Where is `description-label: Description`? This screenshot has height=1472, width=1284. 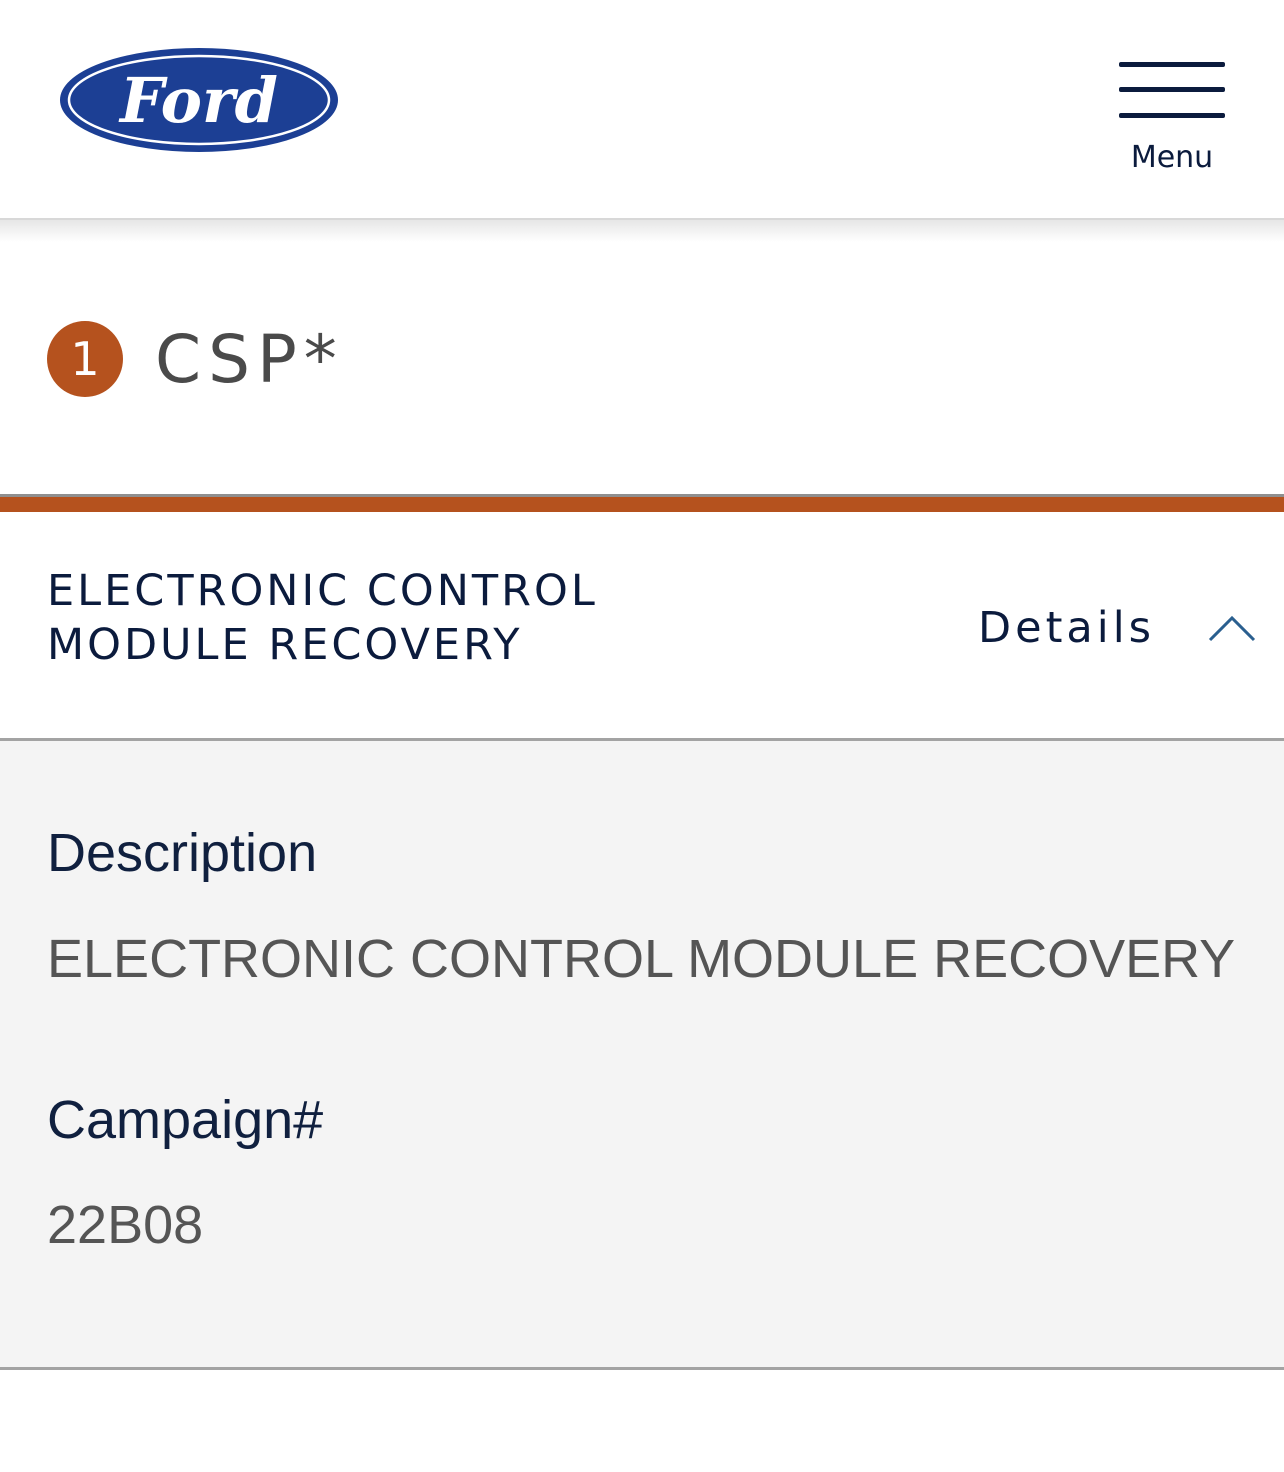
description-label: Description is located at coordinates (182, 853).